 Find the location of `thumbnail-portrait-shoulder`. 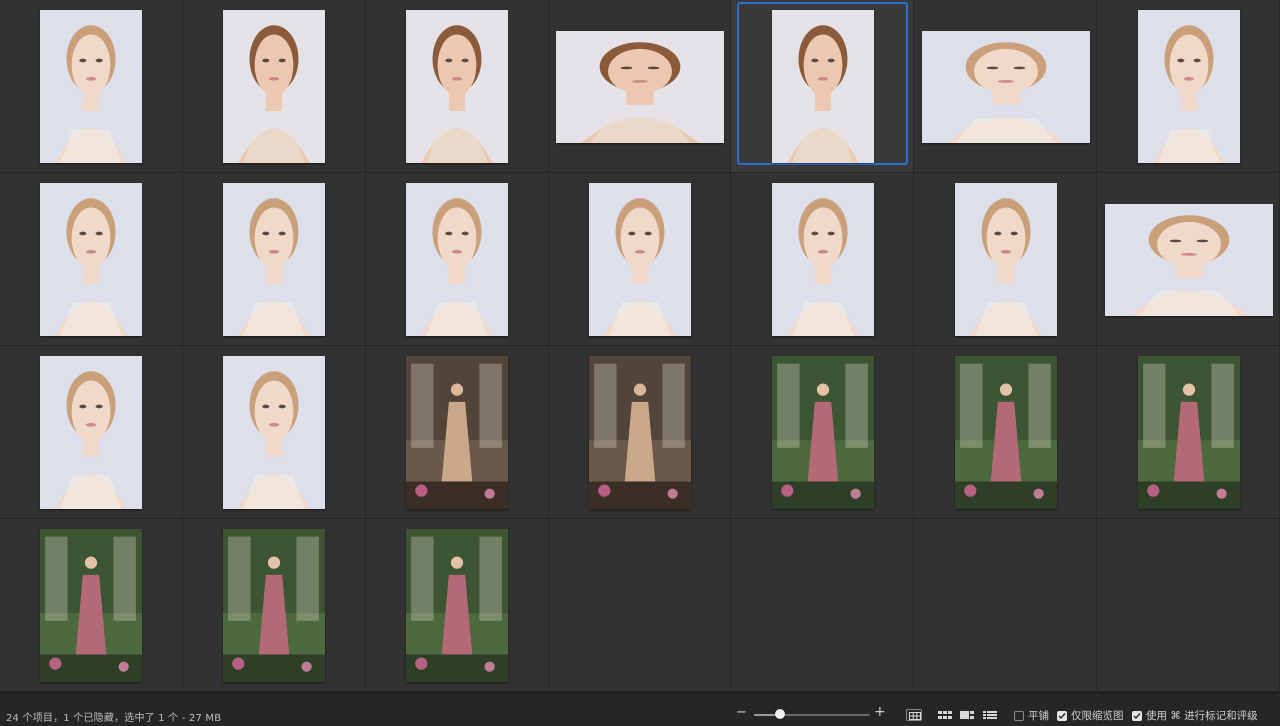

thumbnail-portrait-shoulder is located at coordinates (1188, 86).